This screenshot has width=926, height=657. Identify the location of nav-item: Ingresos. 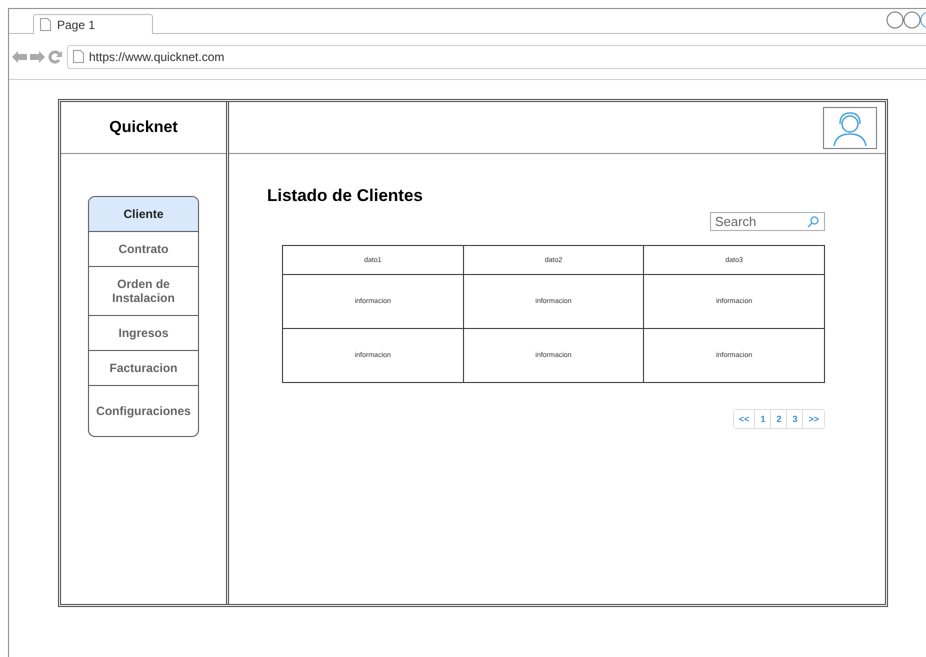
(143, 333).